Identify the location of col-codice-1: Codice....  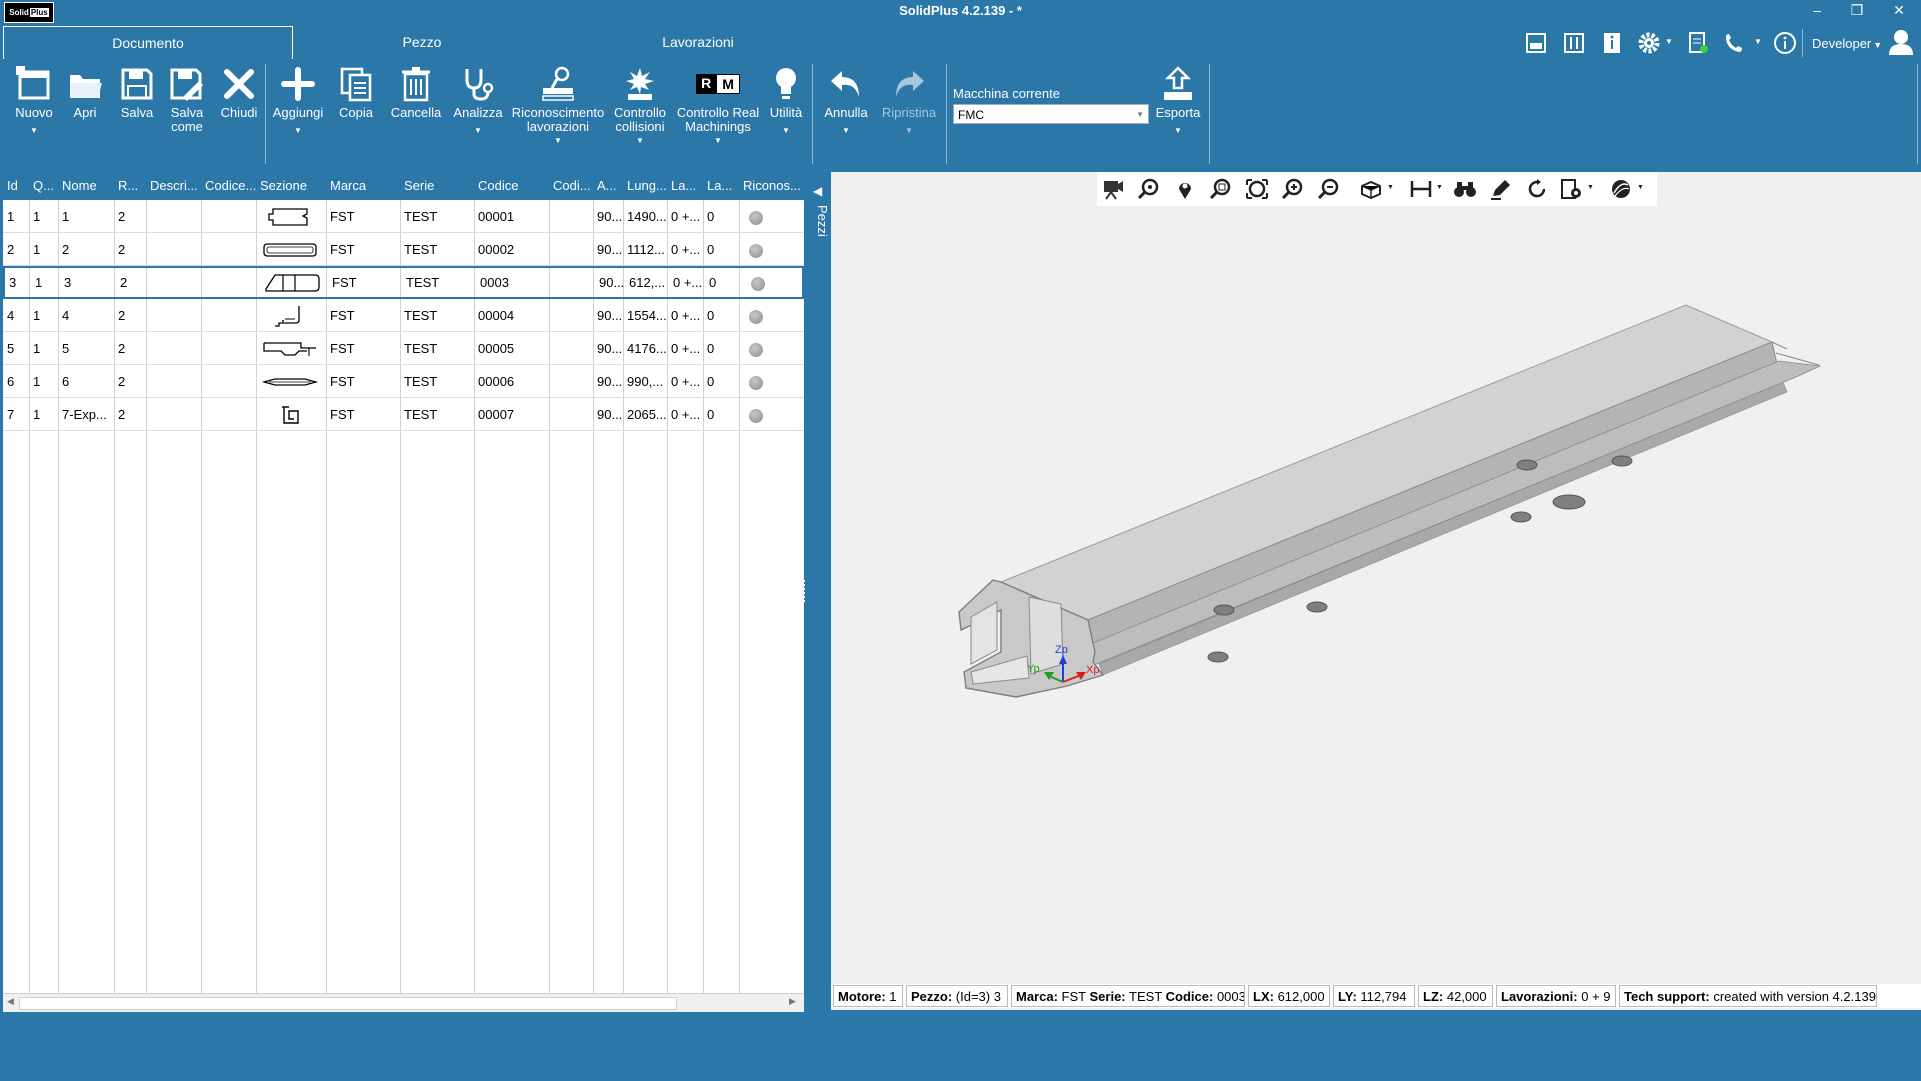
(228, 186).